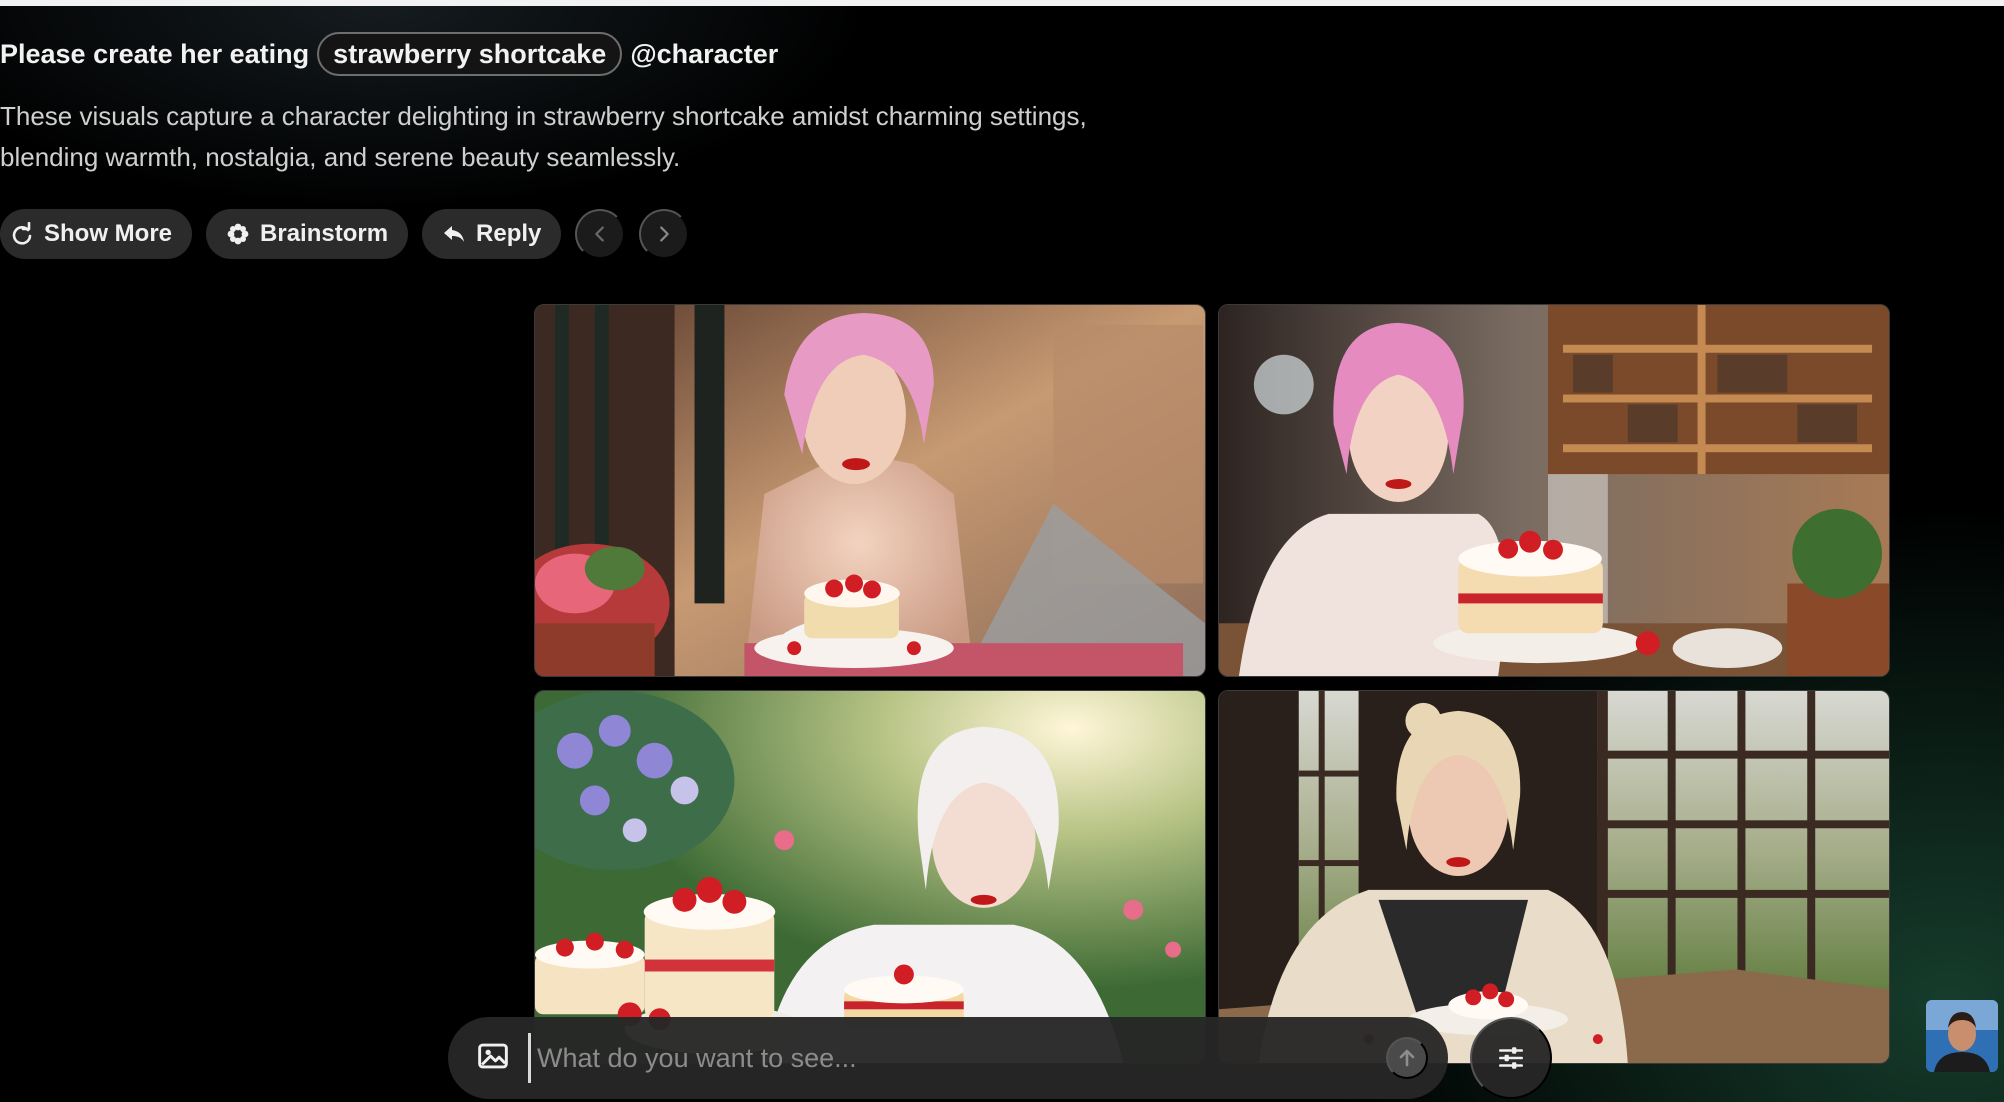  I want to click on chevron-left-icon, so click(600, 234).